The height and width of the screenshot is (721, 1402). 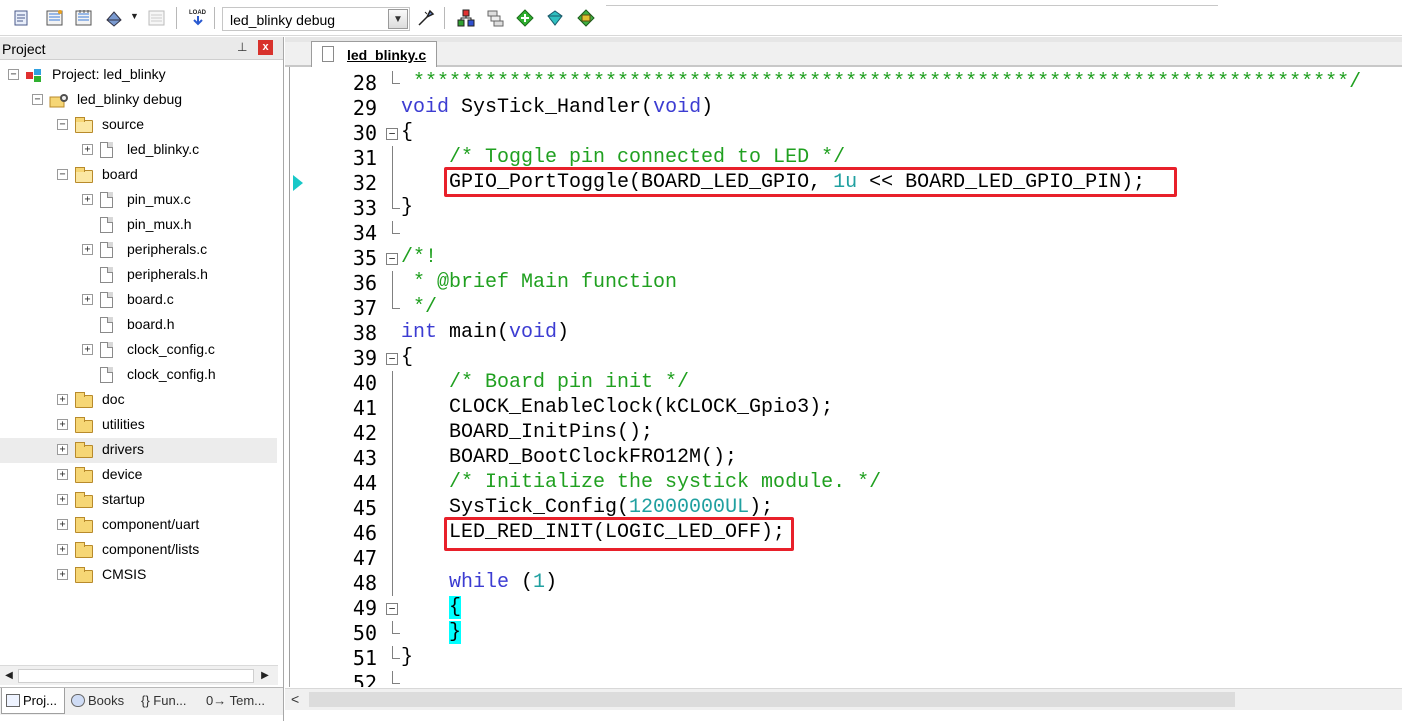 What do you see at coordinates (295, 699) in the screenshot?
I see `scroll-left-icon: <` at bounding box center [295, 699].